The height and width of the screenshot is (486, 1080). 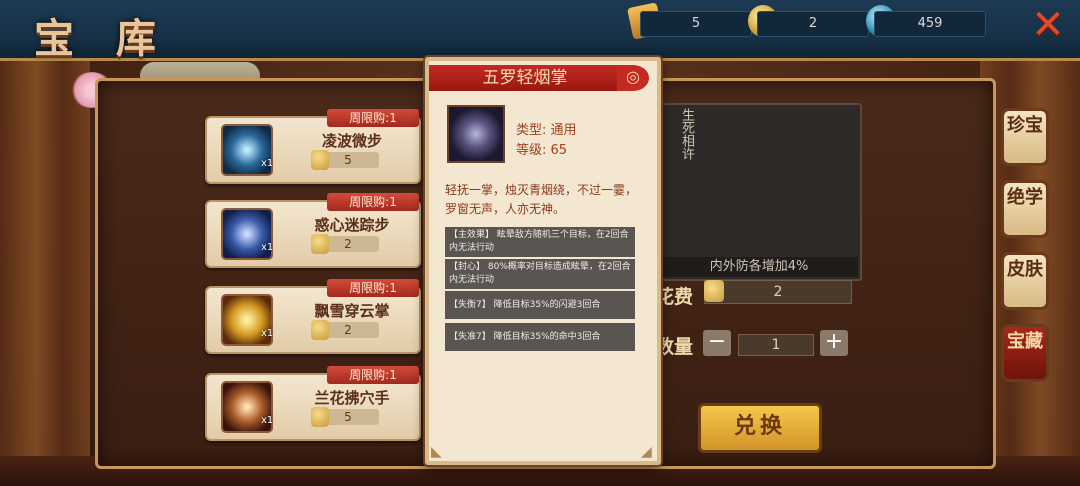 What do you see at coordinates (1025, 281) in the screenshot?
I see `tab-skins: 皮肤` at bounding box center [1025, 281].